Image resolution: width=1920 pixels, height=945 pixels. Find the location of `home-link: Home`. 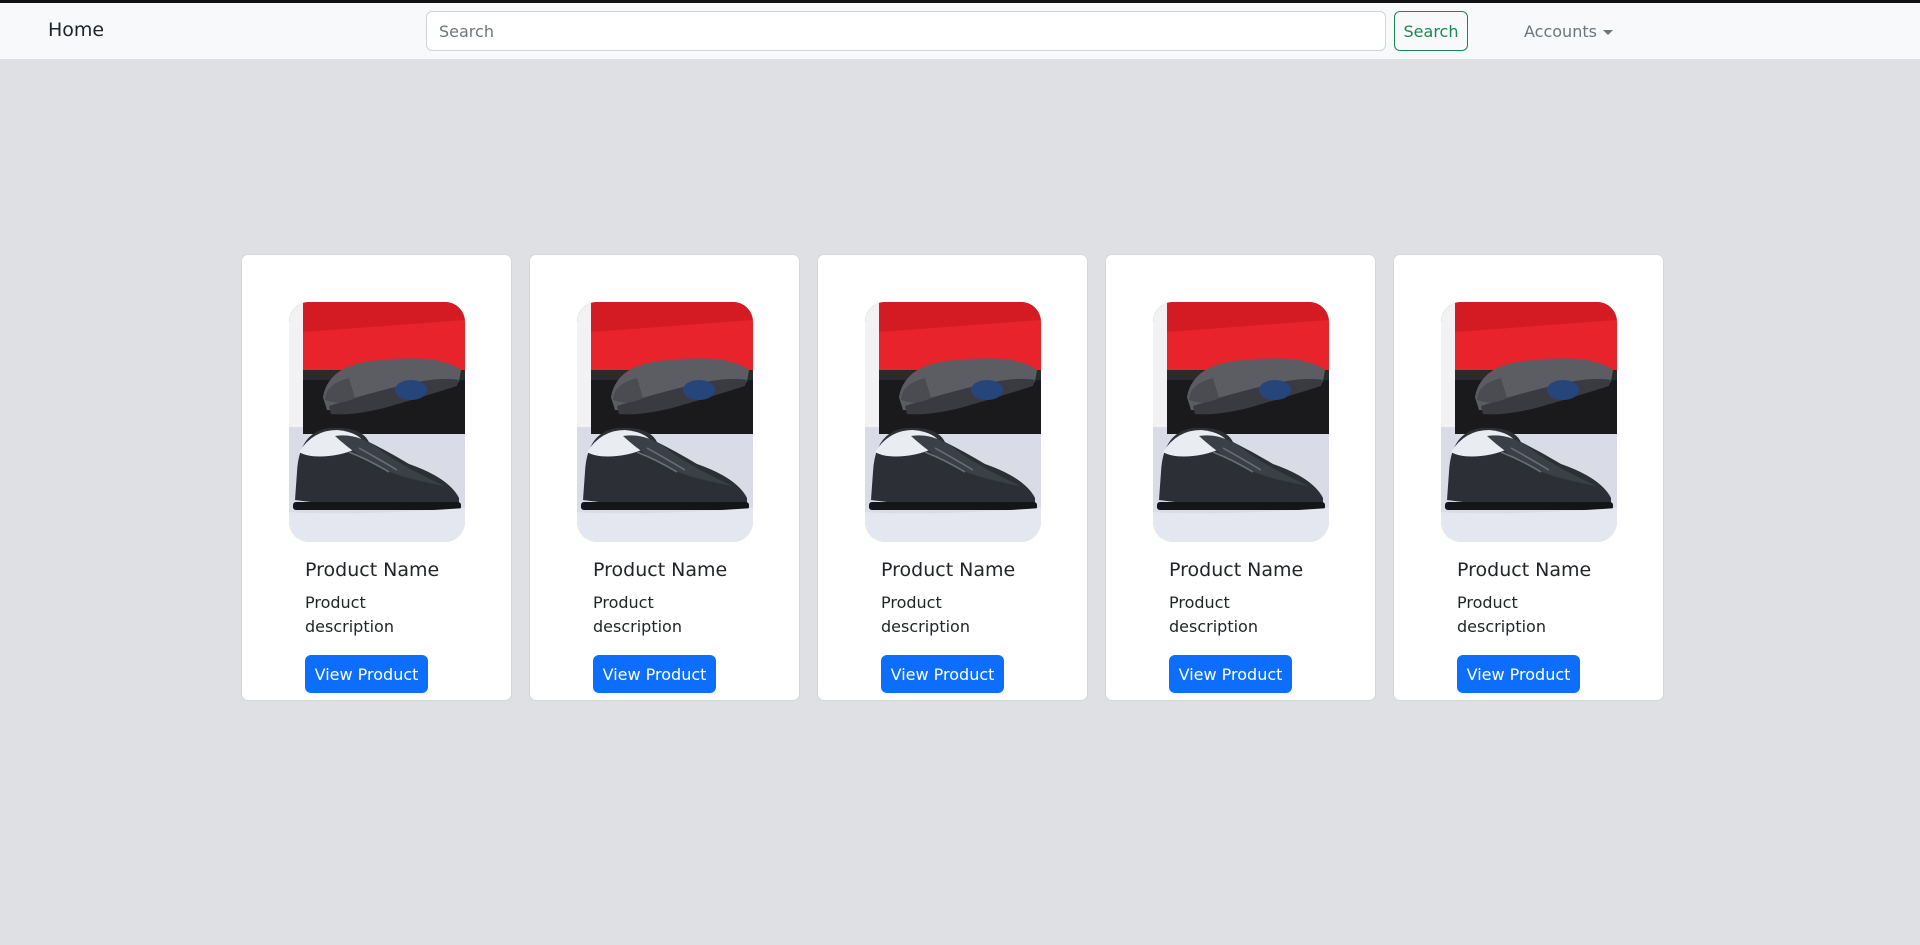

home-link: Home is located at coordinates (76, 30).